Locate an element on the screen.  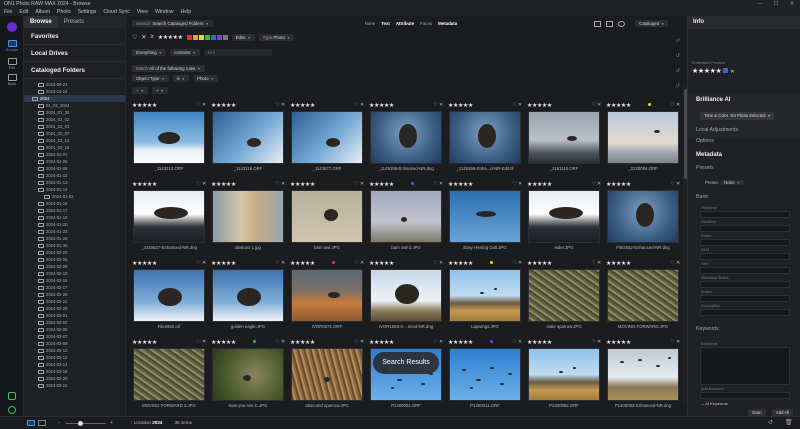
text-scope-select: Everything ▼ is located at coordinates (149, 52).